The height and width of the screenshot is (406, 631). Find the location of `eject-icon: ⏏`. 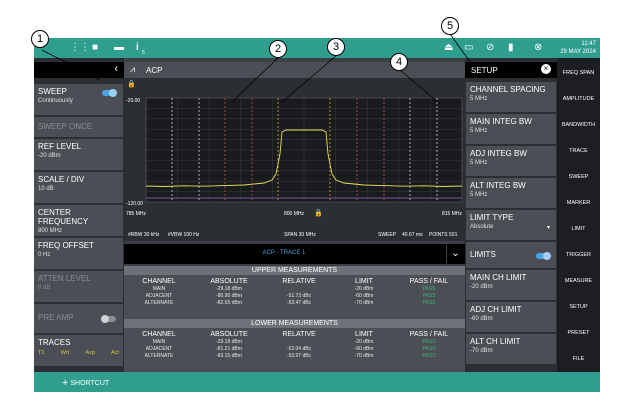

eject-icon: ⏏ is located at coordinates (449, 47).